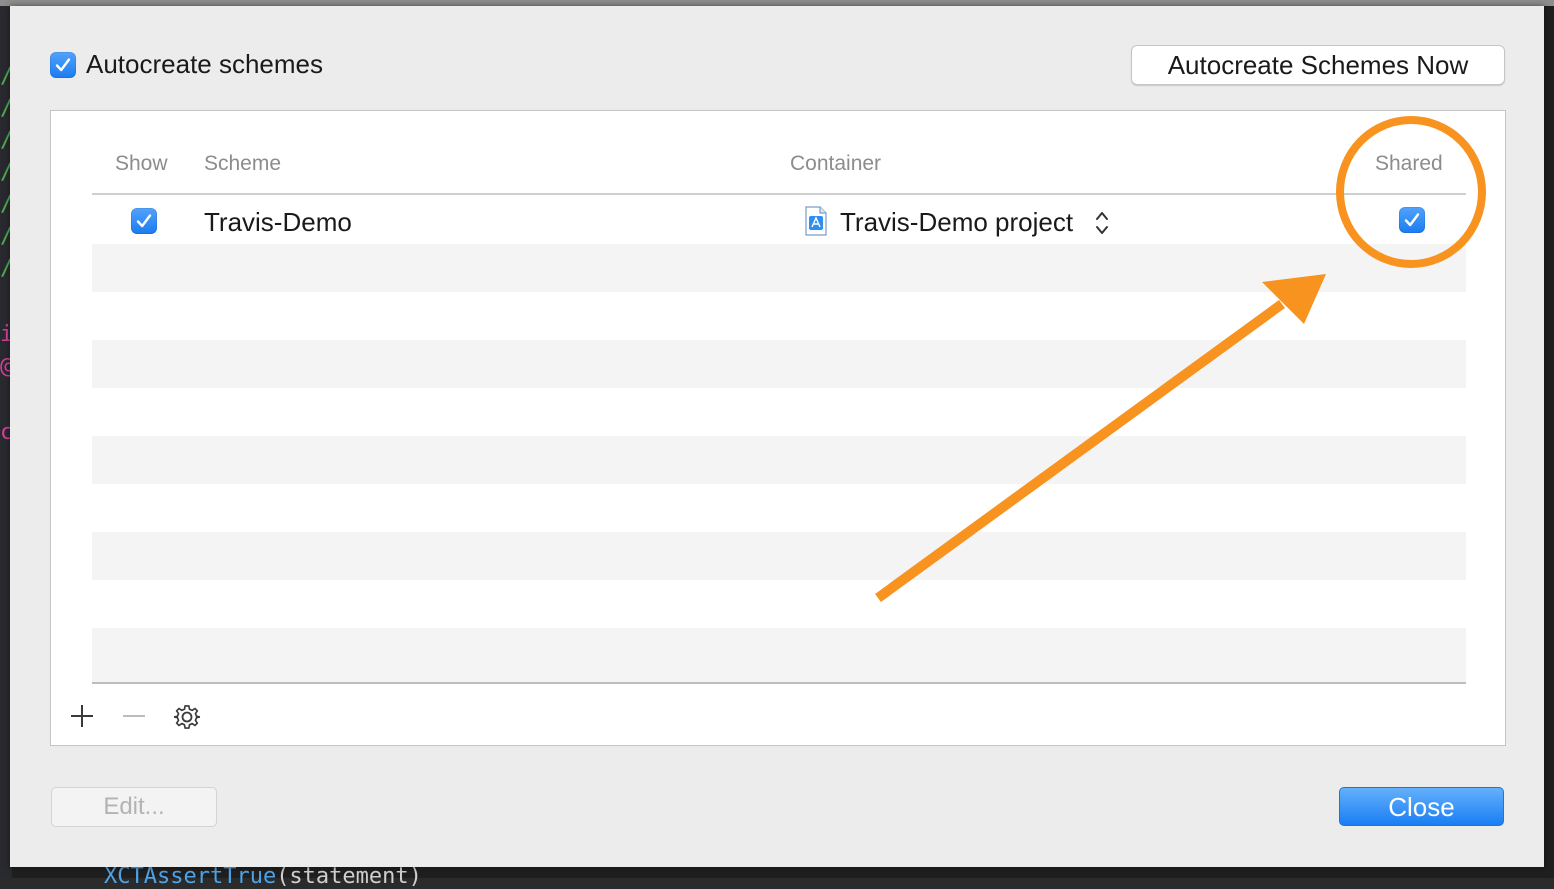 The height and width of the screenshot is (889, 1554). I want to click on xcode-project-icon, so click(816, 221).